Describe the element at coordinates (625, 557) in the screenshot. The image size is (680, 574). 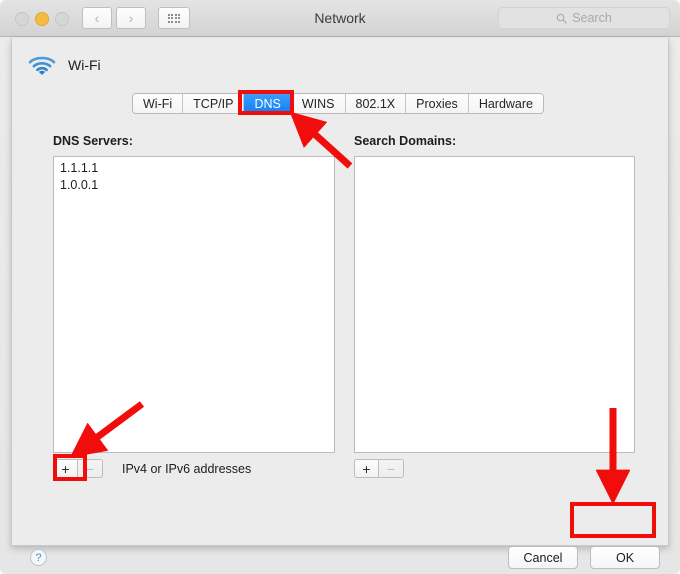
I see `ok-button: OK` at that location.